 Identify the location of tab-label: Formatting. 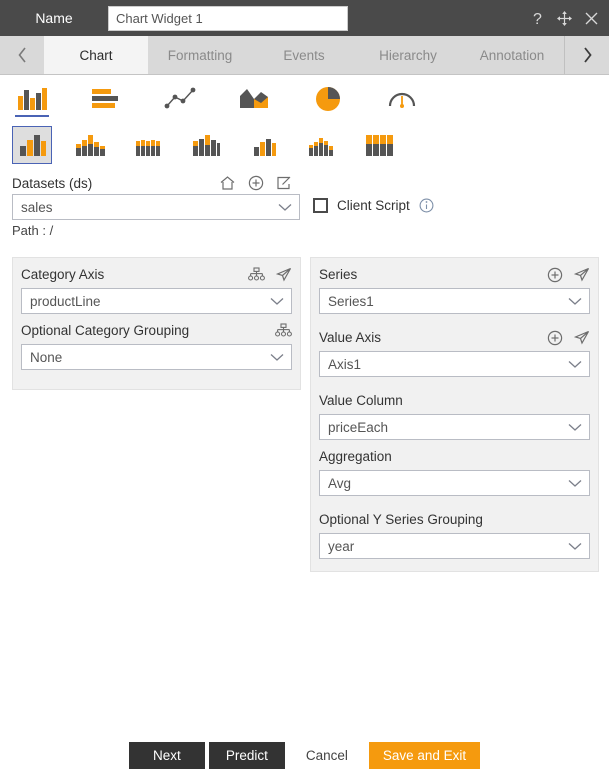
(200, 55).